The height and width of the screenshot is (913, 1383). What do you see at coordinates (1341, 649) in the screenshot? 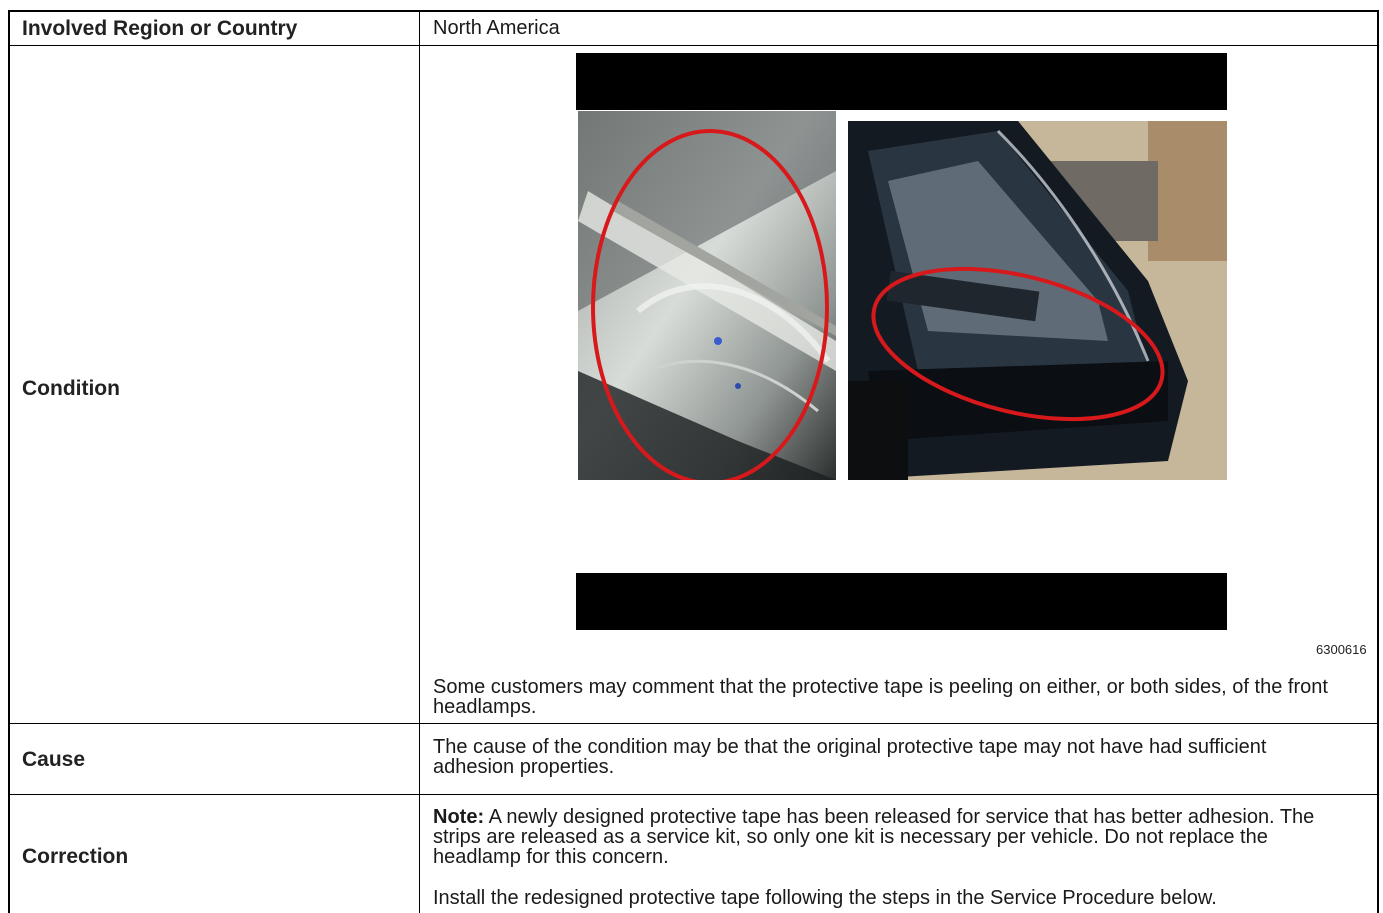
I see `figure-id: 6300616` at bounding box center [1341, 649].